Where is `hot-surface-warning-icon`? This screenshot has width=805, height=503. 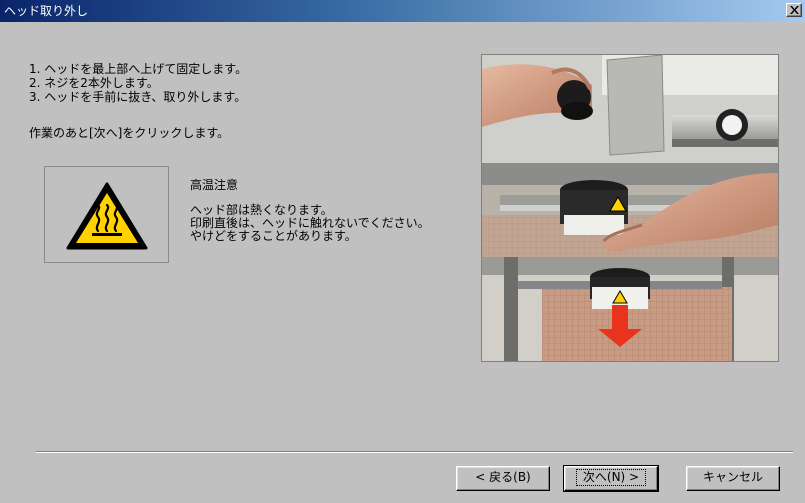 hot-surface-warning-icon is located at coordinates (107, 216).